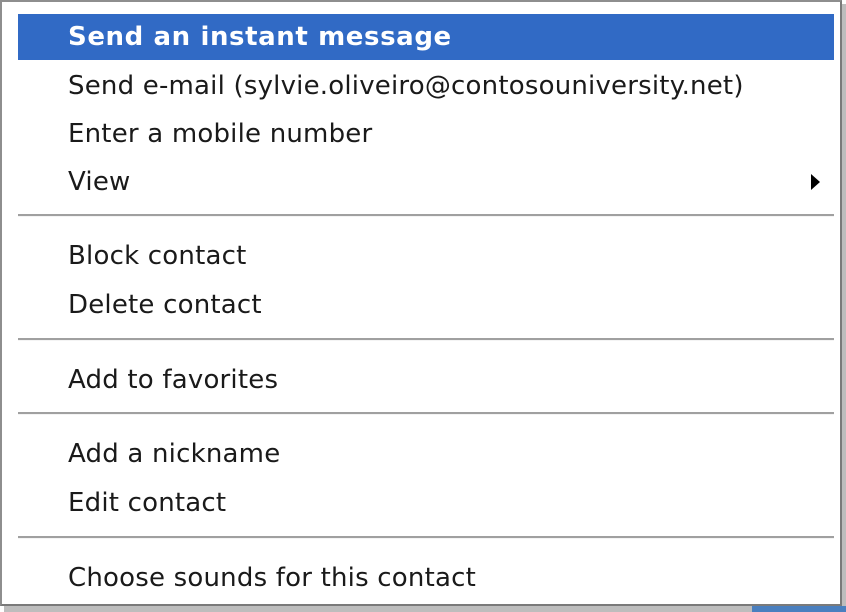 The height and width of the screenshot is (612, 846). What do you see at coordinates (173, 380) in the screenshot?
I see `menu-item-label: Add to favorites` at bounding box center [173, 380].